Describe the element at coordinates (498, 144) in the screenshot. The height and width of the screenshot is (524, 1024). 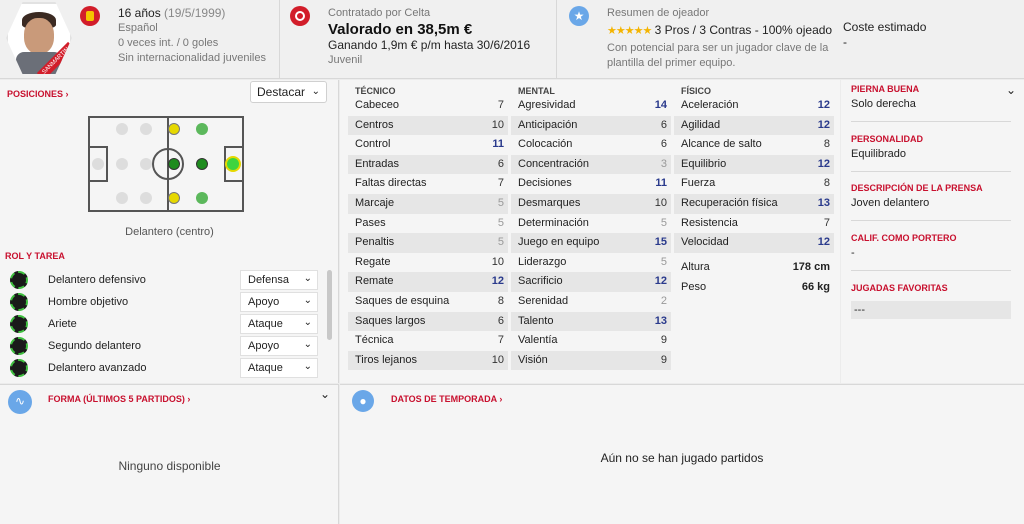
I see `attribute-value: 11` at that location.